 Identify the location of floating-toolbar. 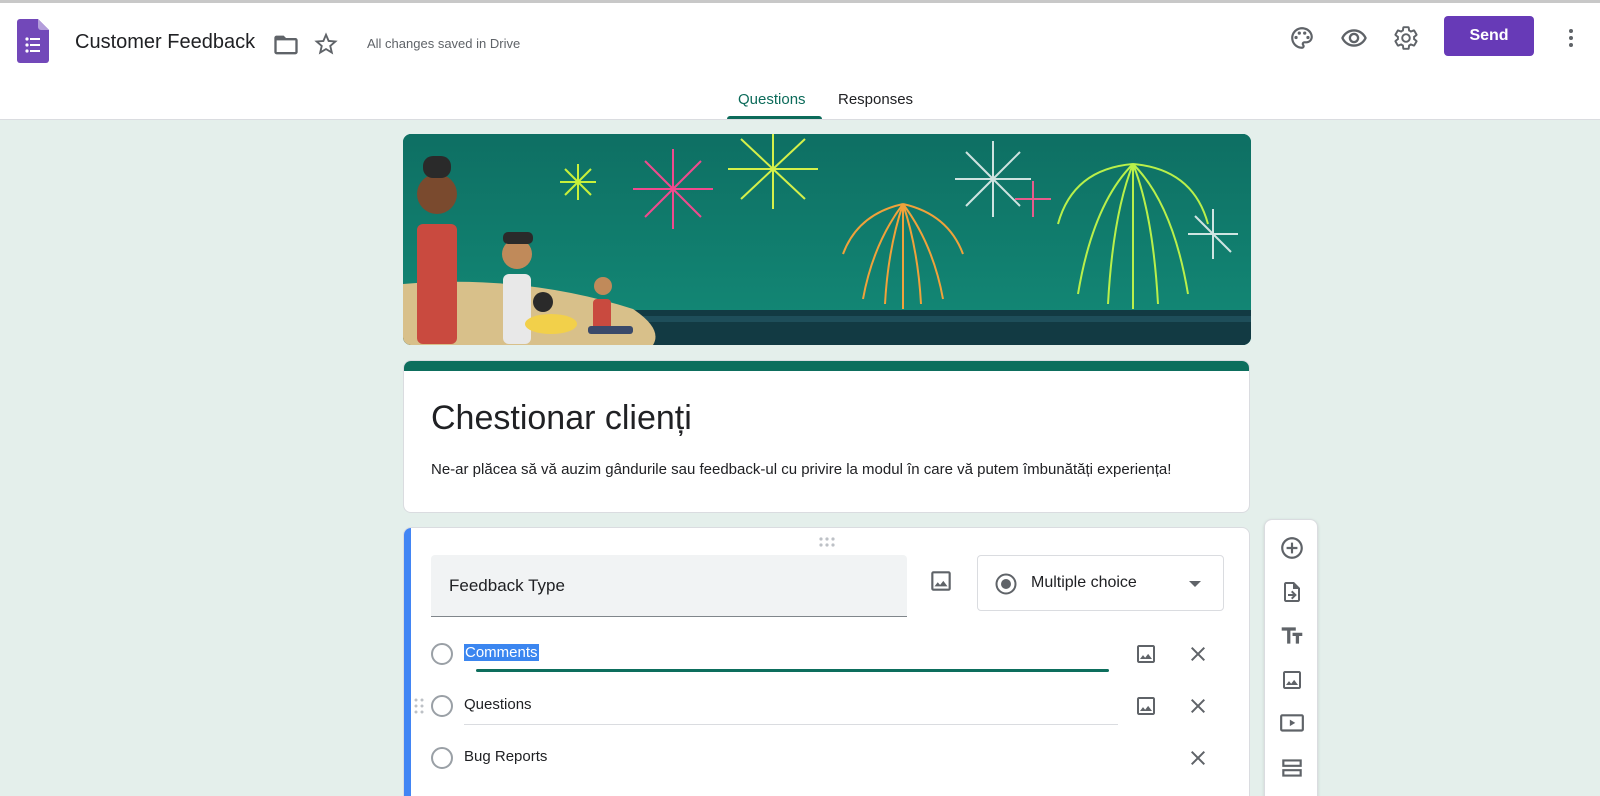
(1291, 657).